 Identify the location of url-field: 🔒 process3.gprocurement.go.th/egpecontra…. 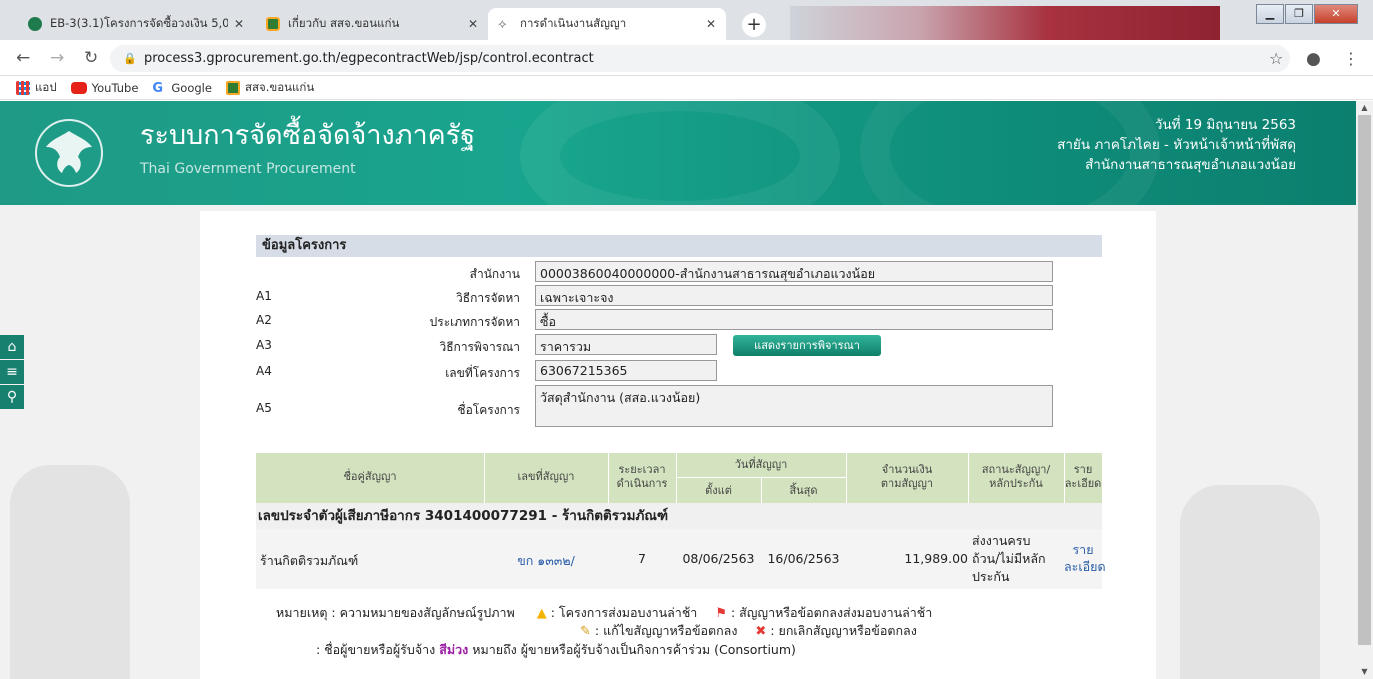
(700, 58).